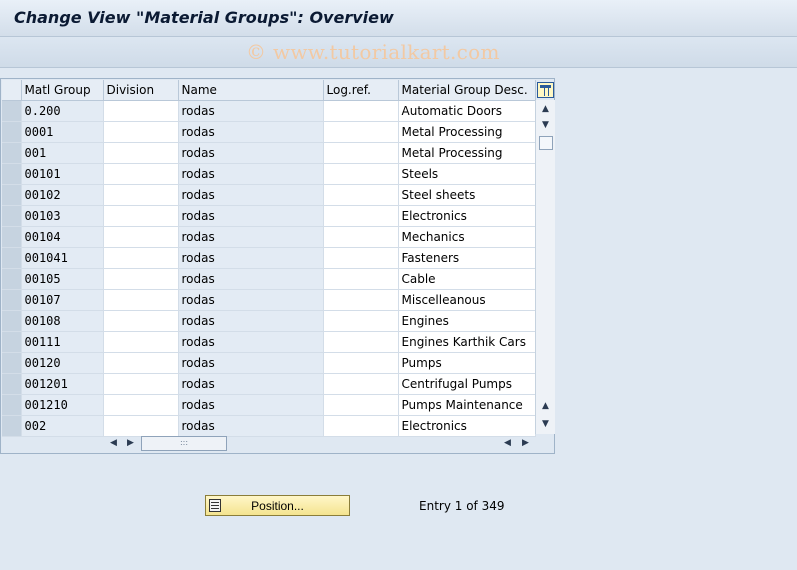  I want to click on table-row: 001201 rodas Centrifugal Pumps, so click(269, 384).